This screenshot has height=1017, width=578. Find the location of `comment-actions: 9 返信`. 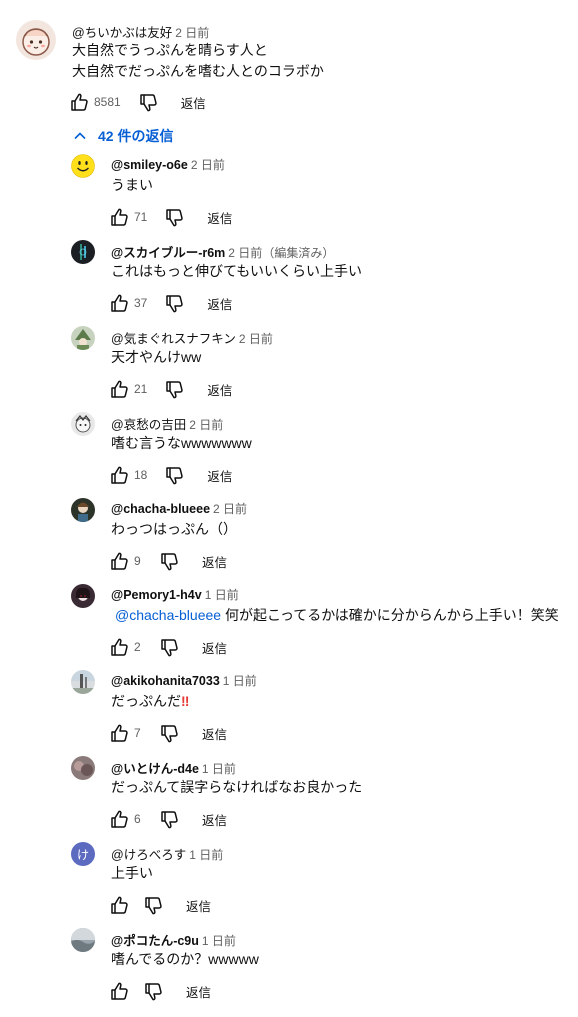

comment-actions: 9 返信 is located at coordinates (167, 561).